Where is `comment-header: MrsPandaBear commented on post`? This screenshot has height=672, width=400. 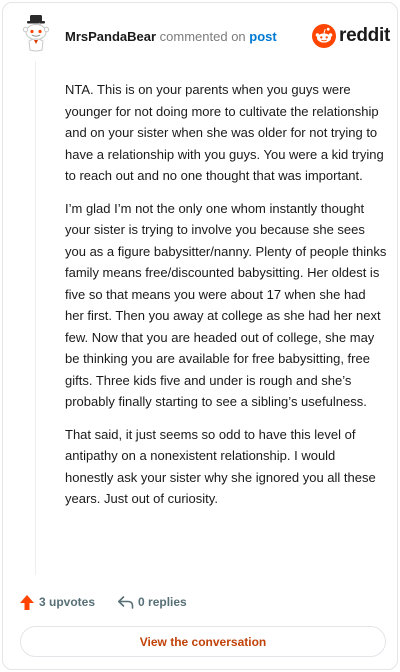
comment-header: MrsPandaBear commented on post is located at coordinates (171, 37).